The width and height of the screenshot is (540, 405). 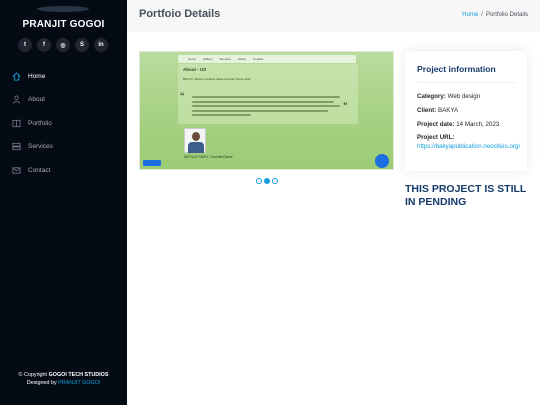 I want to click on category-row: Category: Web design, so click(x=449, y=96).